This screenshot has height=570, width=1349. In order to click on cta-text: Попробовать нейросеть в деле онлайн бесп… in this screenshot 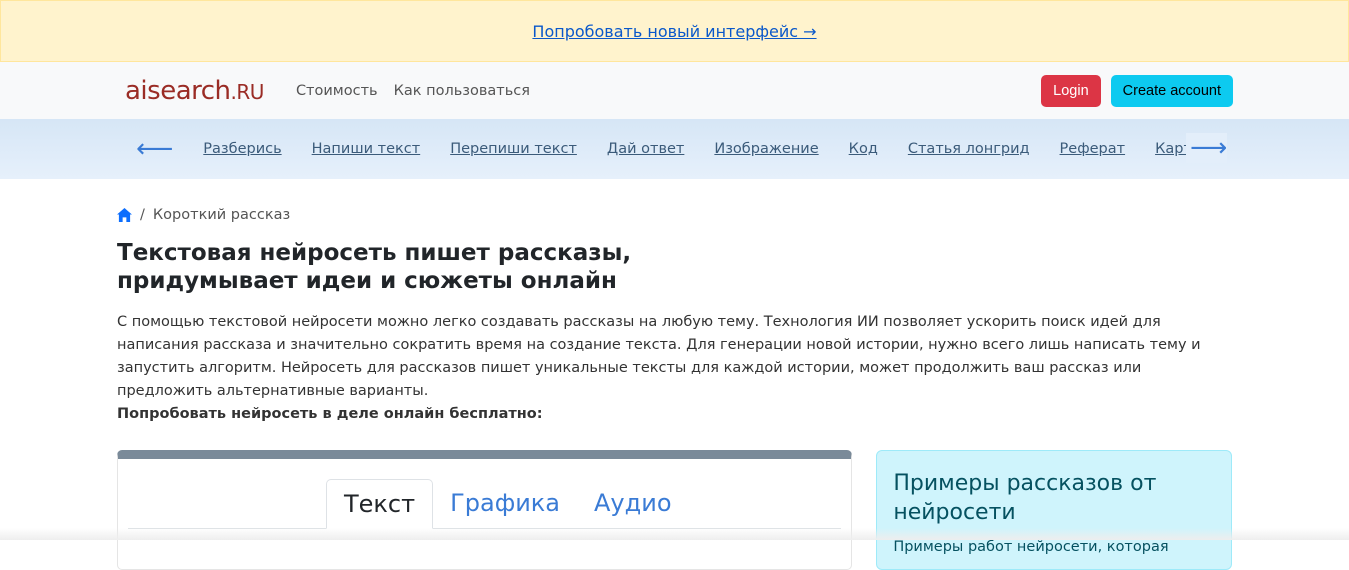, I will do `click(330, 414)`.